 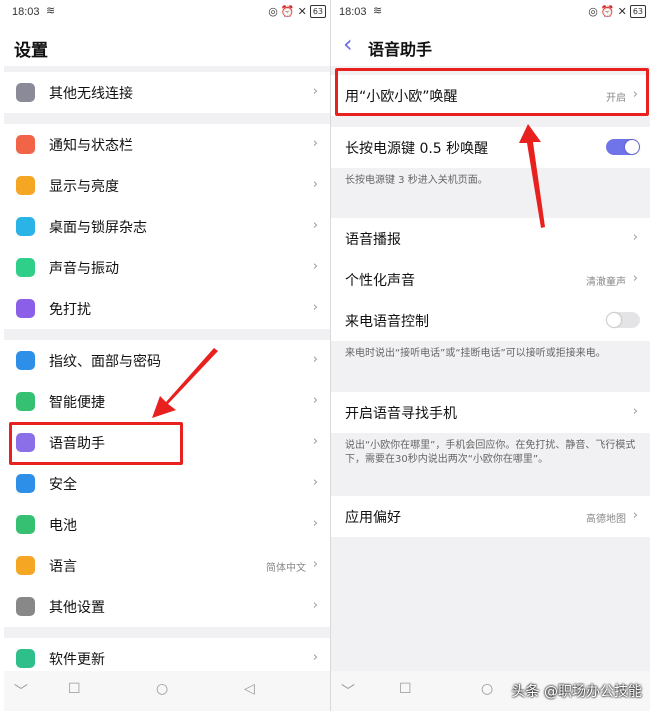 What do you see at coordinates (105, 362) in the screenshot?
I see `settings-item-label: 指纹、面部与密码` at bounding box center [105, 362].